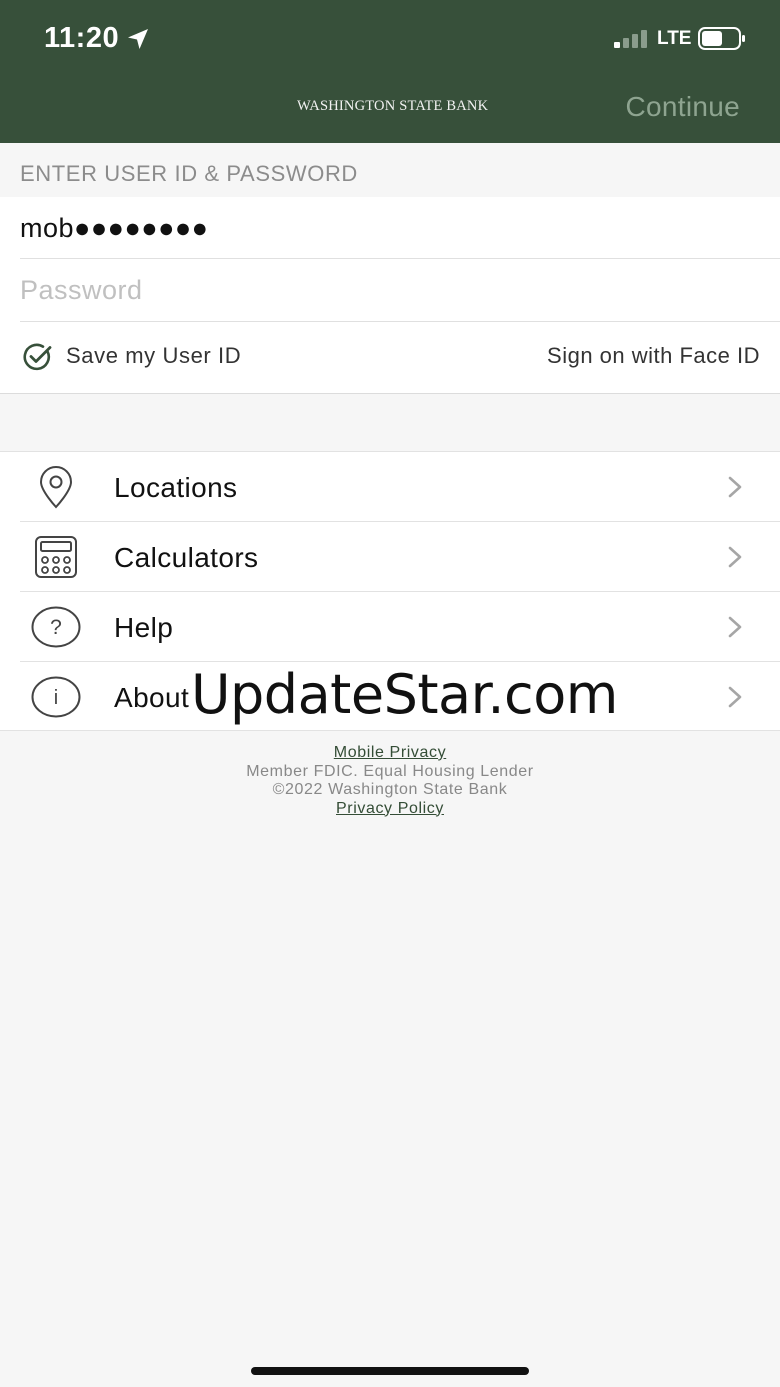 This screenshot has height=1387, width=780. I want to click on status-time: 11:20, so click(82, 38).